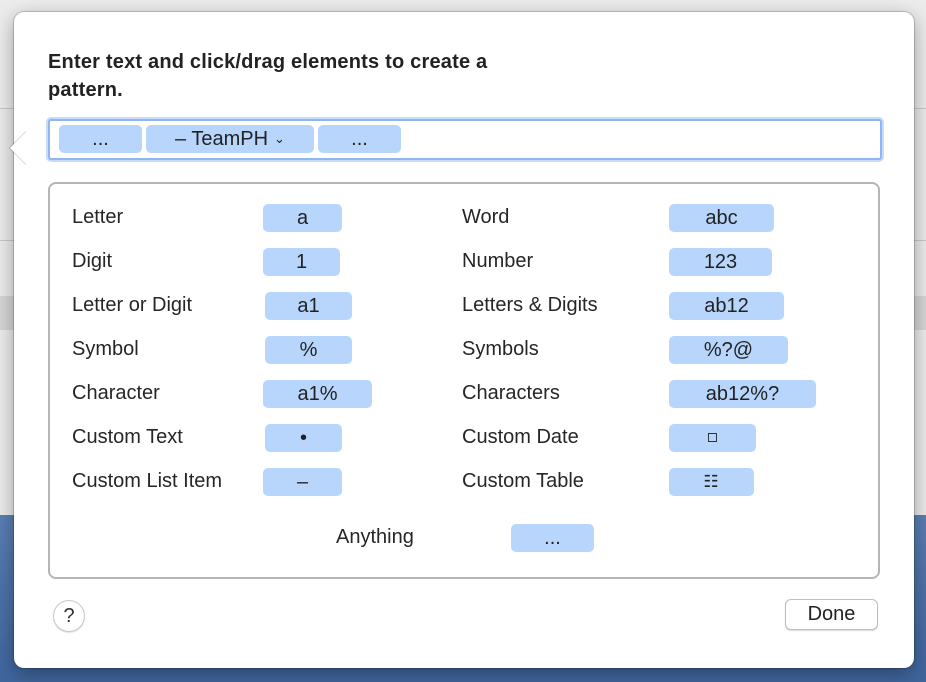 This screenshot has height=682, width=926. I want to click on element-chip-letter: a, so click(302, 218).